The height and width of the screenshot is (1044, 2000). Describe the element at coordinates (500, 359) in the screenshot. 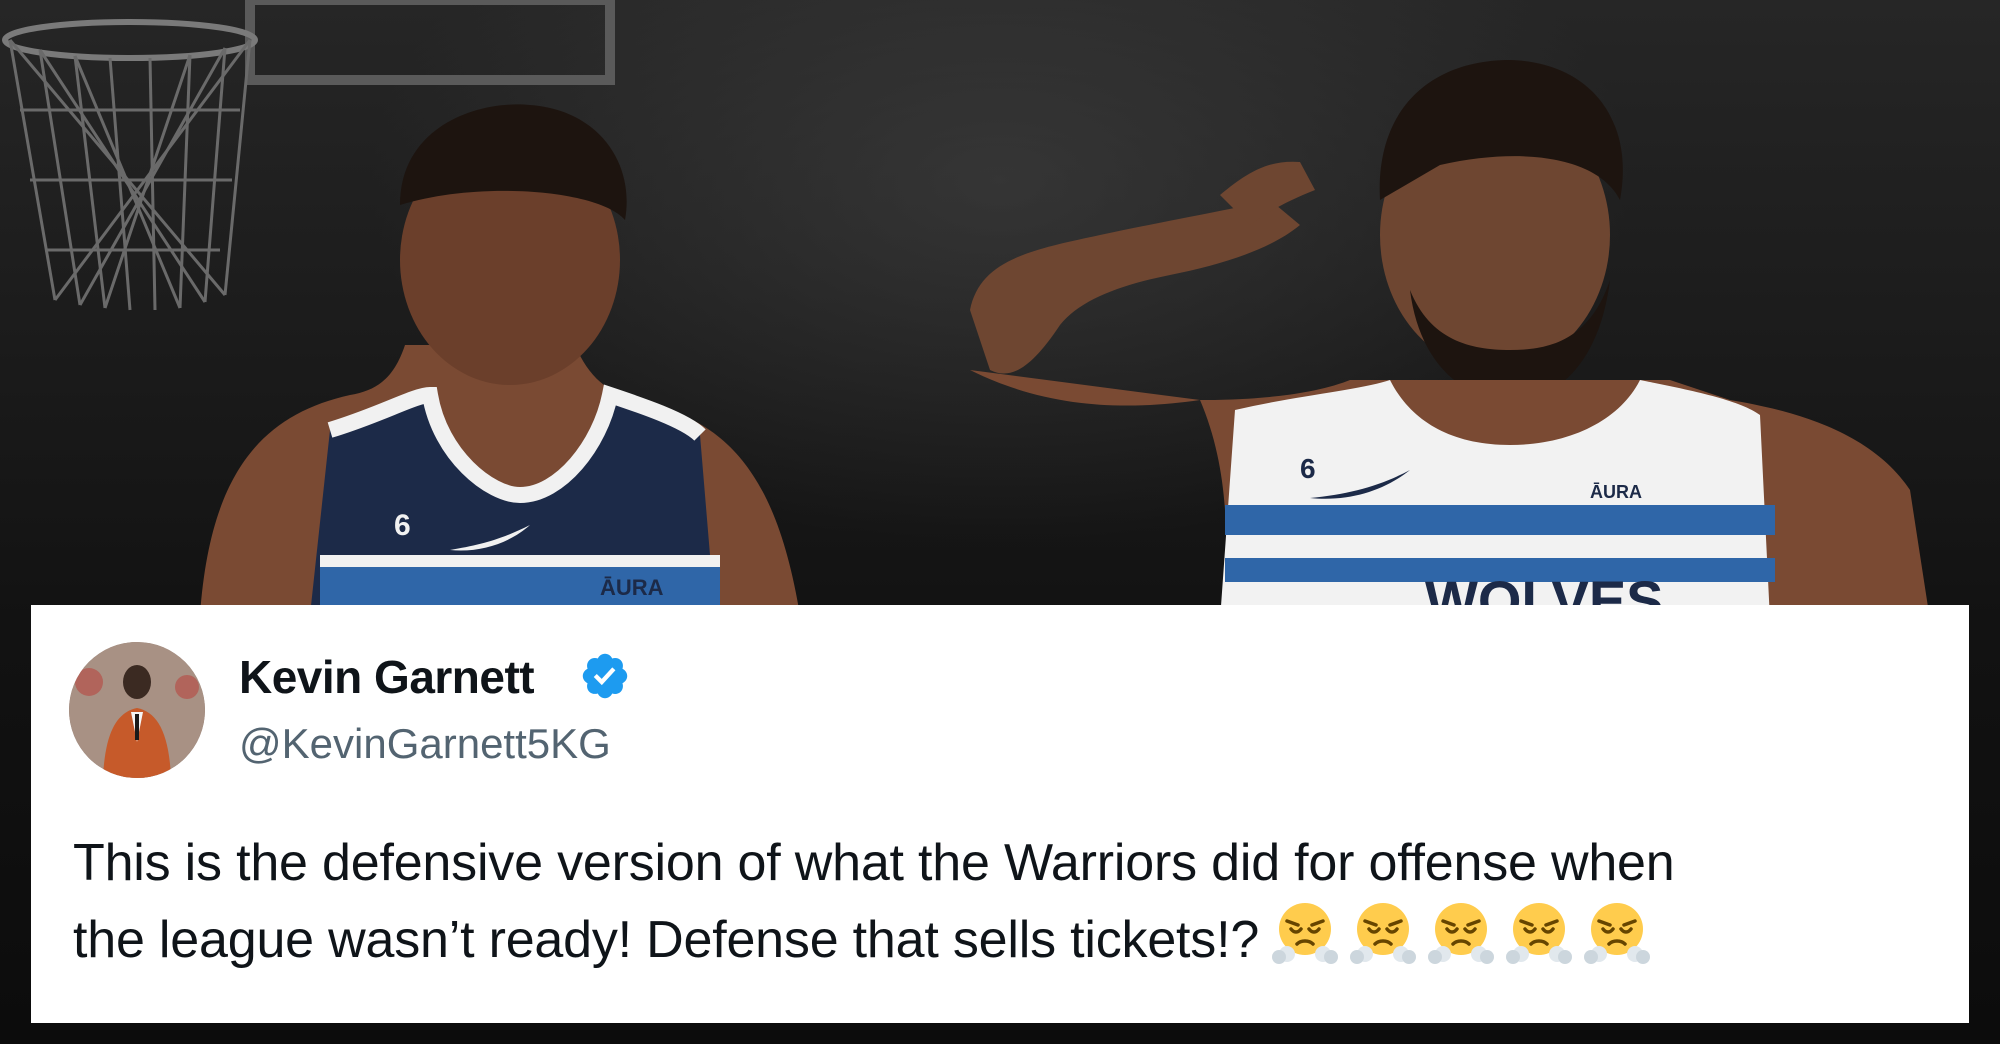

I see `player-left-illustration: 6 ĀURA` at that location.